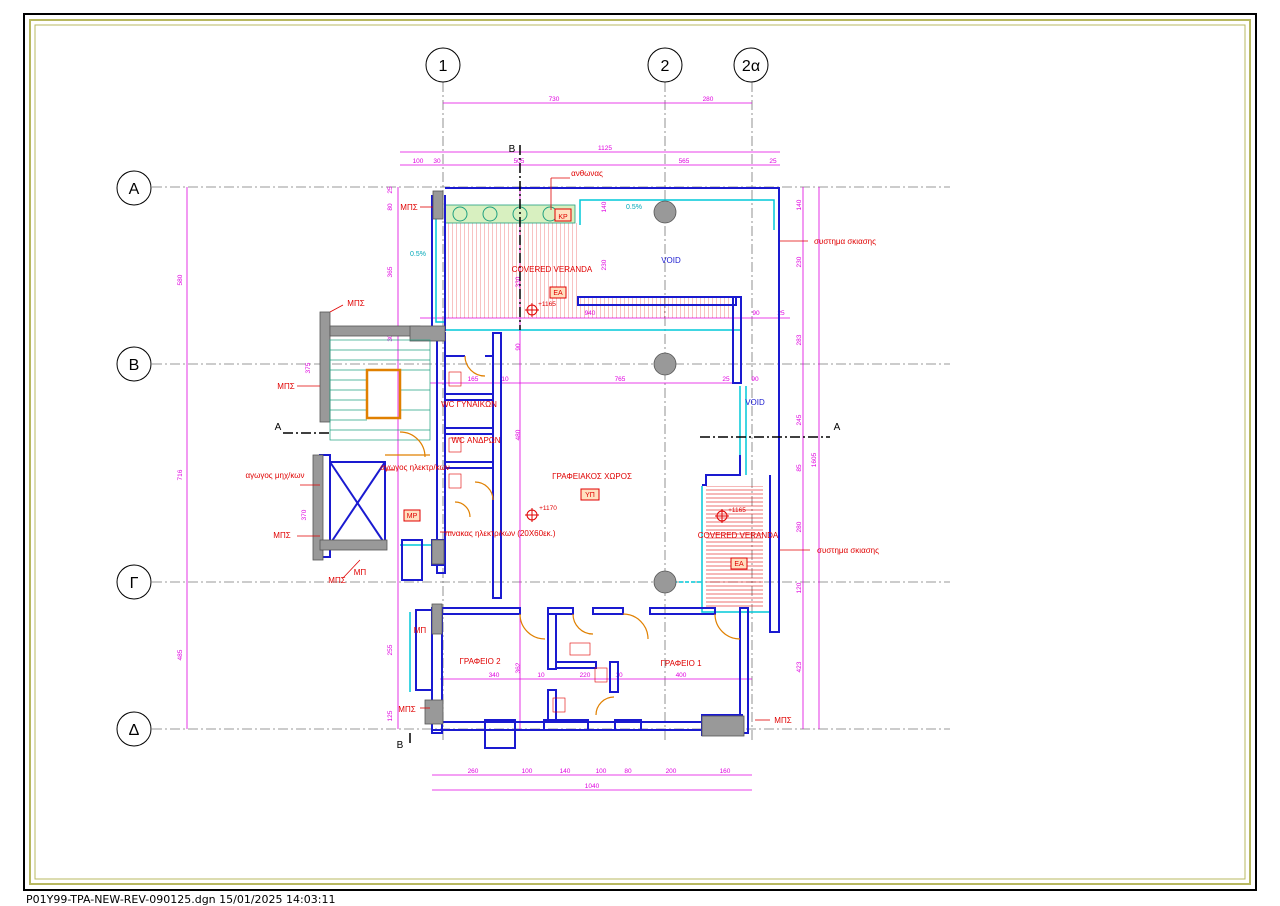 The image size is (1280, 906). I want to click on label-mp-box: ΜΡ, so click(412, 516).